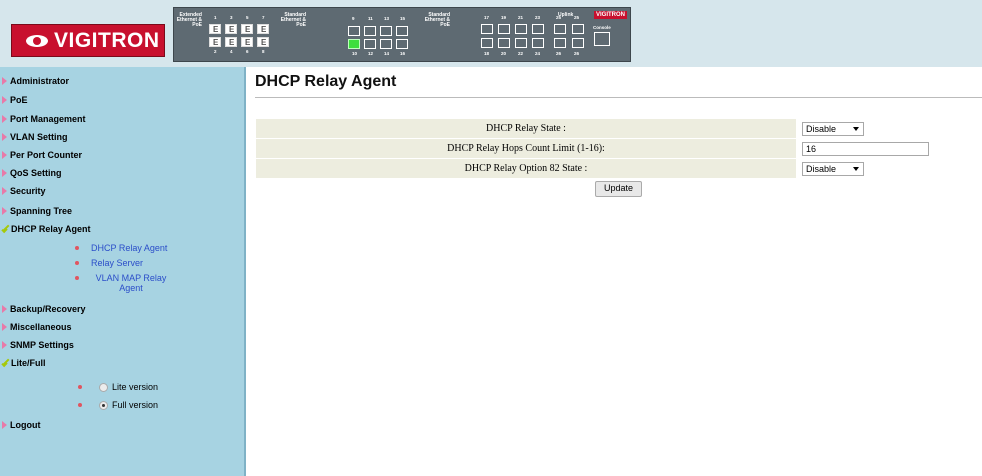 Image resolution: width=982 pixels, height=476 pixels. I want to click on port-number: 15, so click(403, 18).